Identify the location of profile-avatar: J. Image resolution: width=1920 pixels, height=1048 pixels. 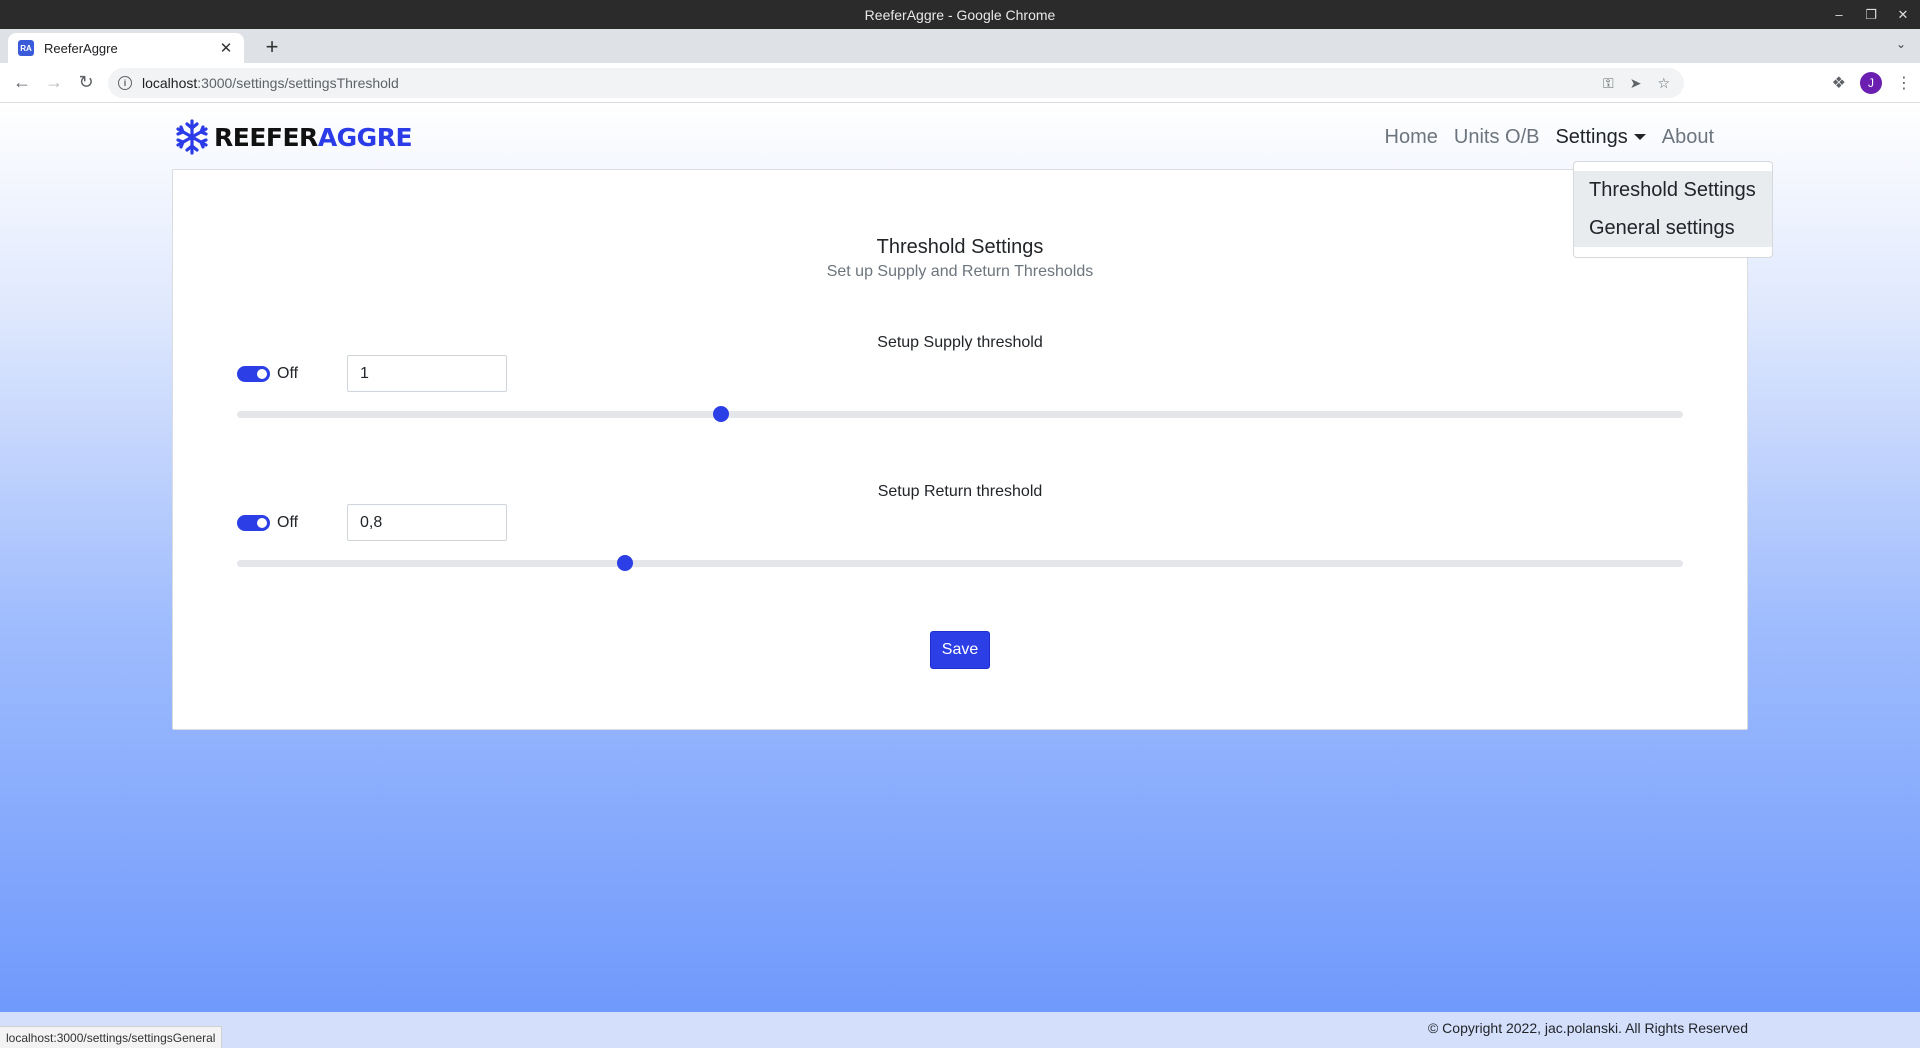
(1871, 83).